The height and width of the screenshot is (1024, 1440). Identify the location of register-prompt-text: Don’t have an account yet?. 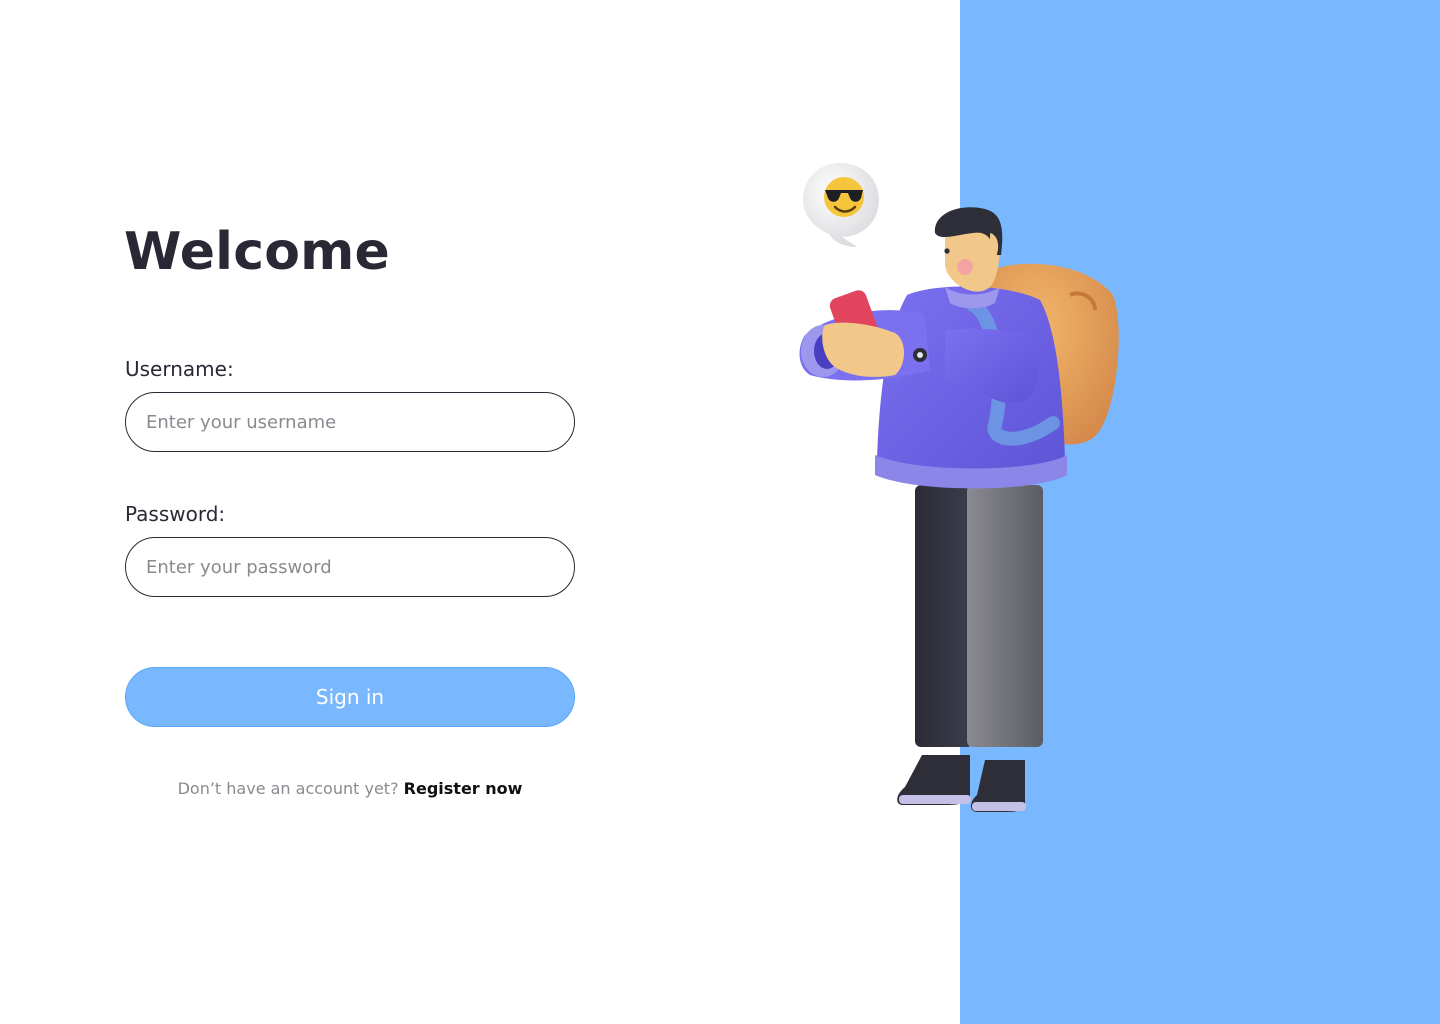
(288, 788).